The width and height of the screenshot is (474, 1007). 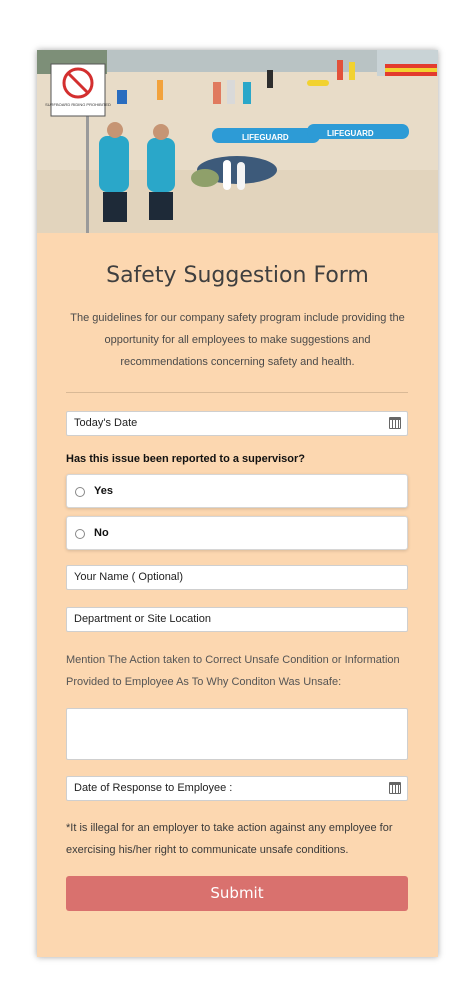 I want to click on department-field: Department or Site Location, so click(x=237, y=619).